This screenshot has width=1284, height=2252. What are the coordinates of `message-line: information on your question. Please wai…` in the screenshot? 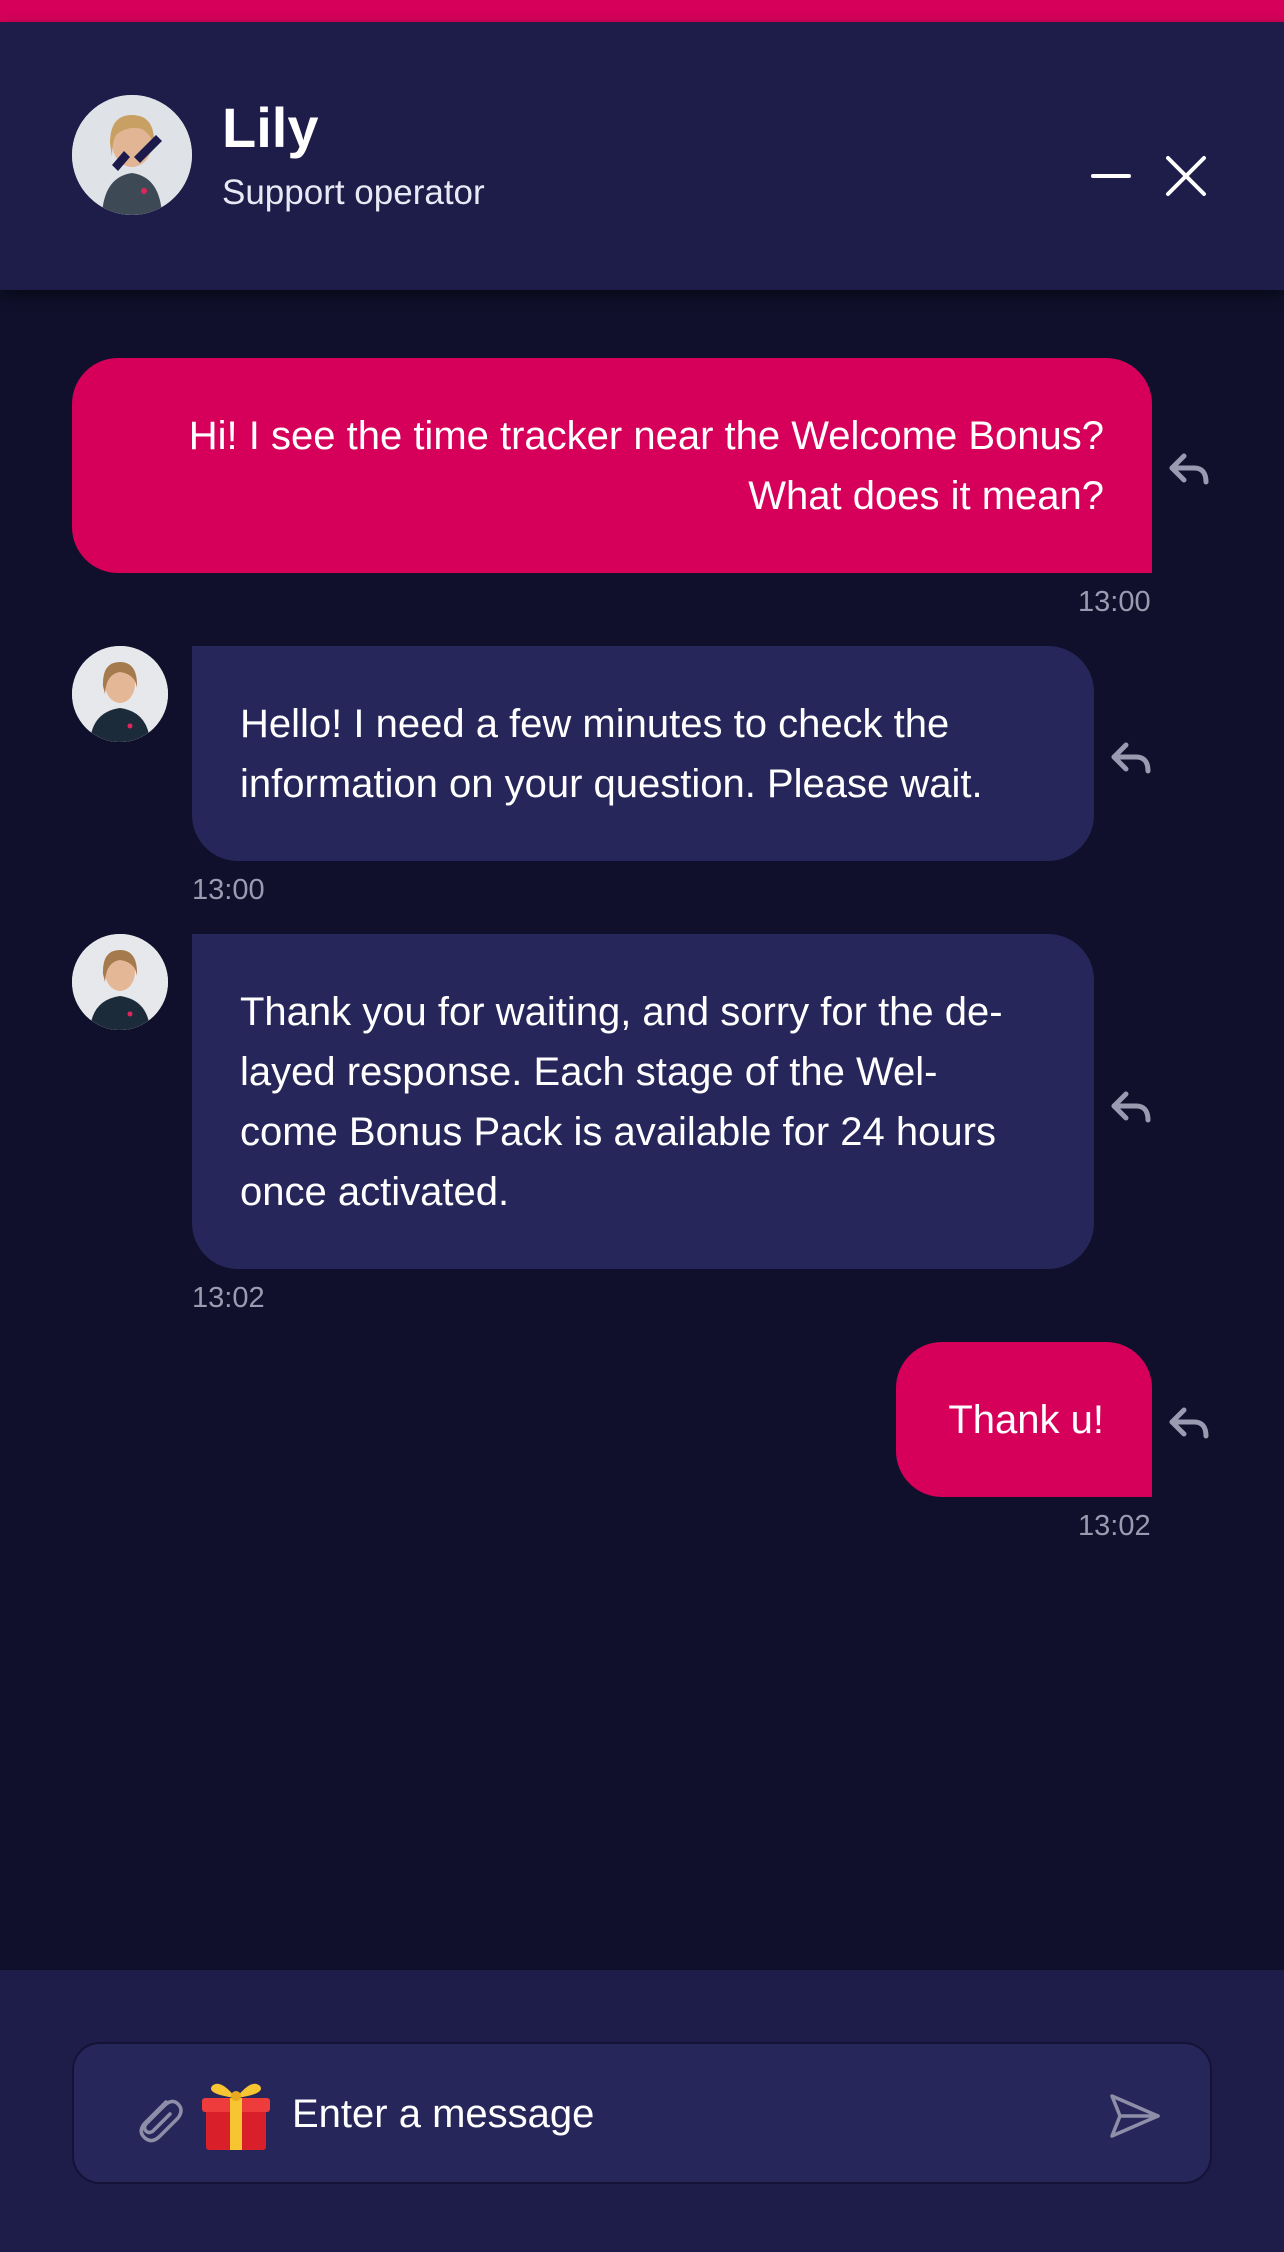 It's located at (611, 784).